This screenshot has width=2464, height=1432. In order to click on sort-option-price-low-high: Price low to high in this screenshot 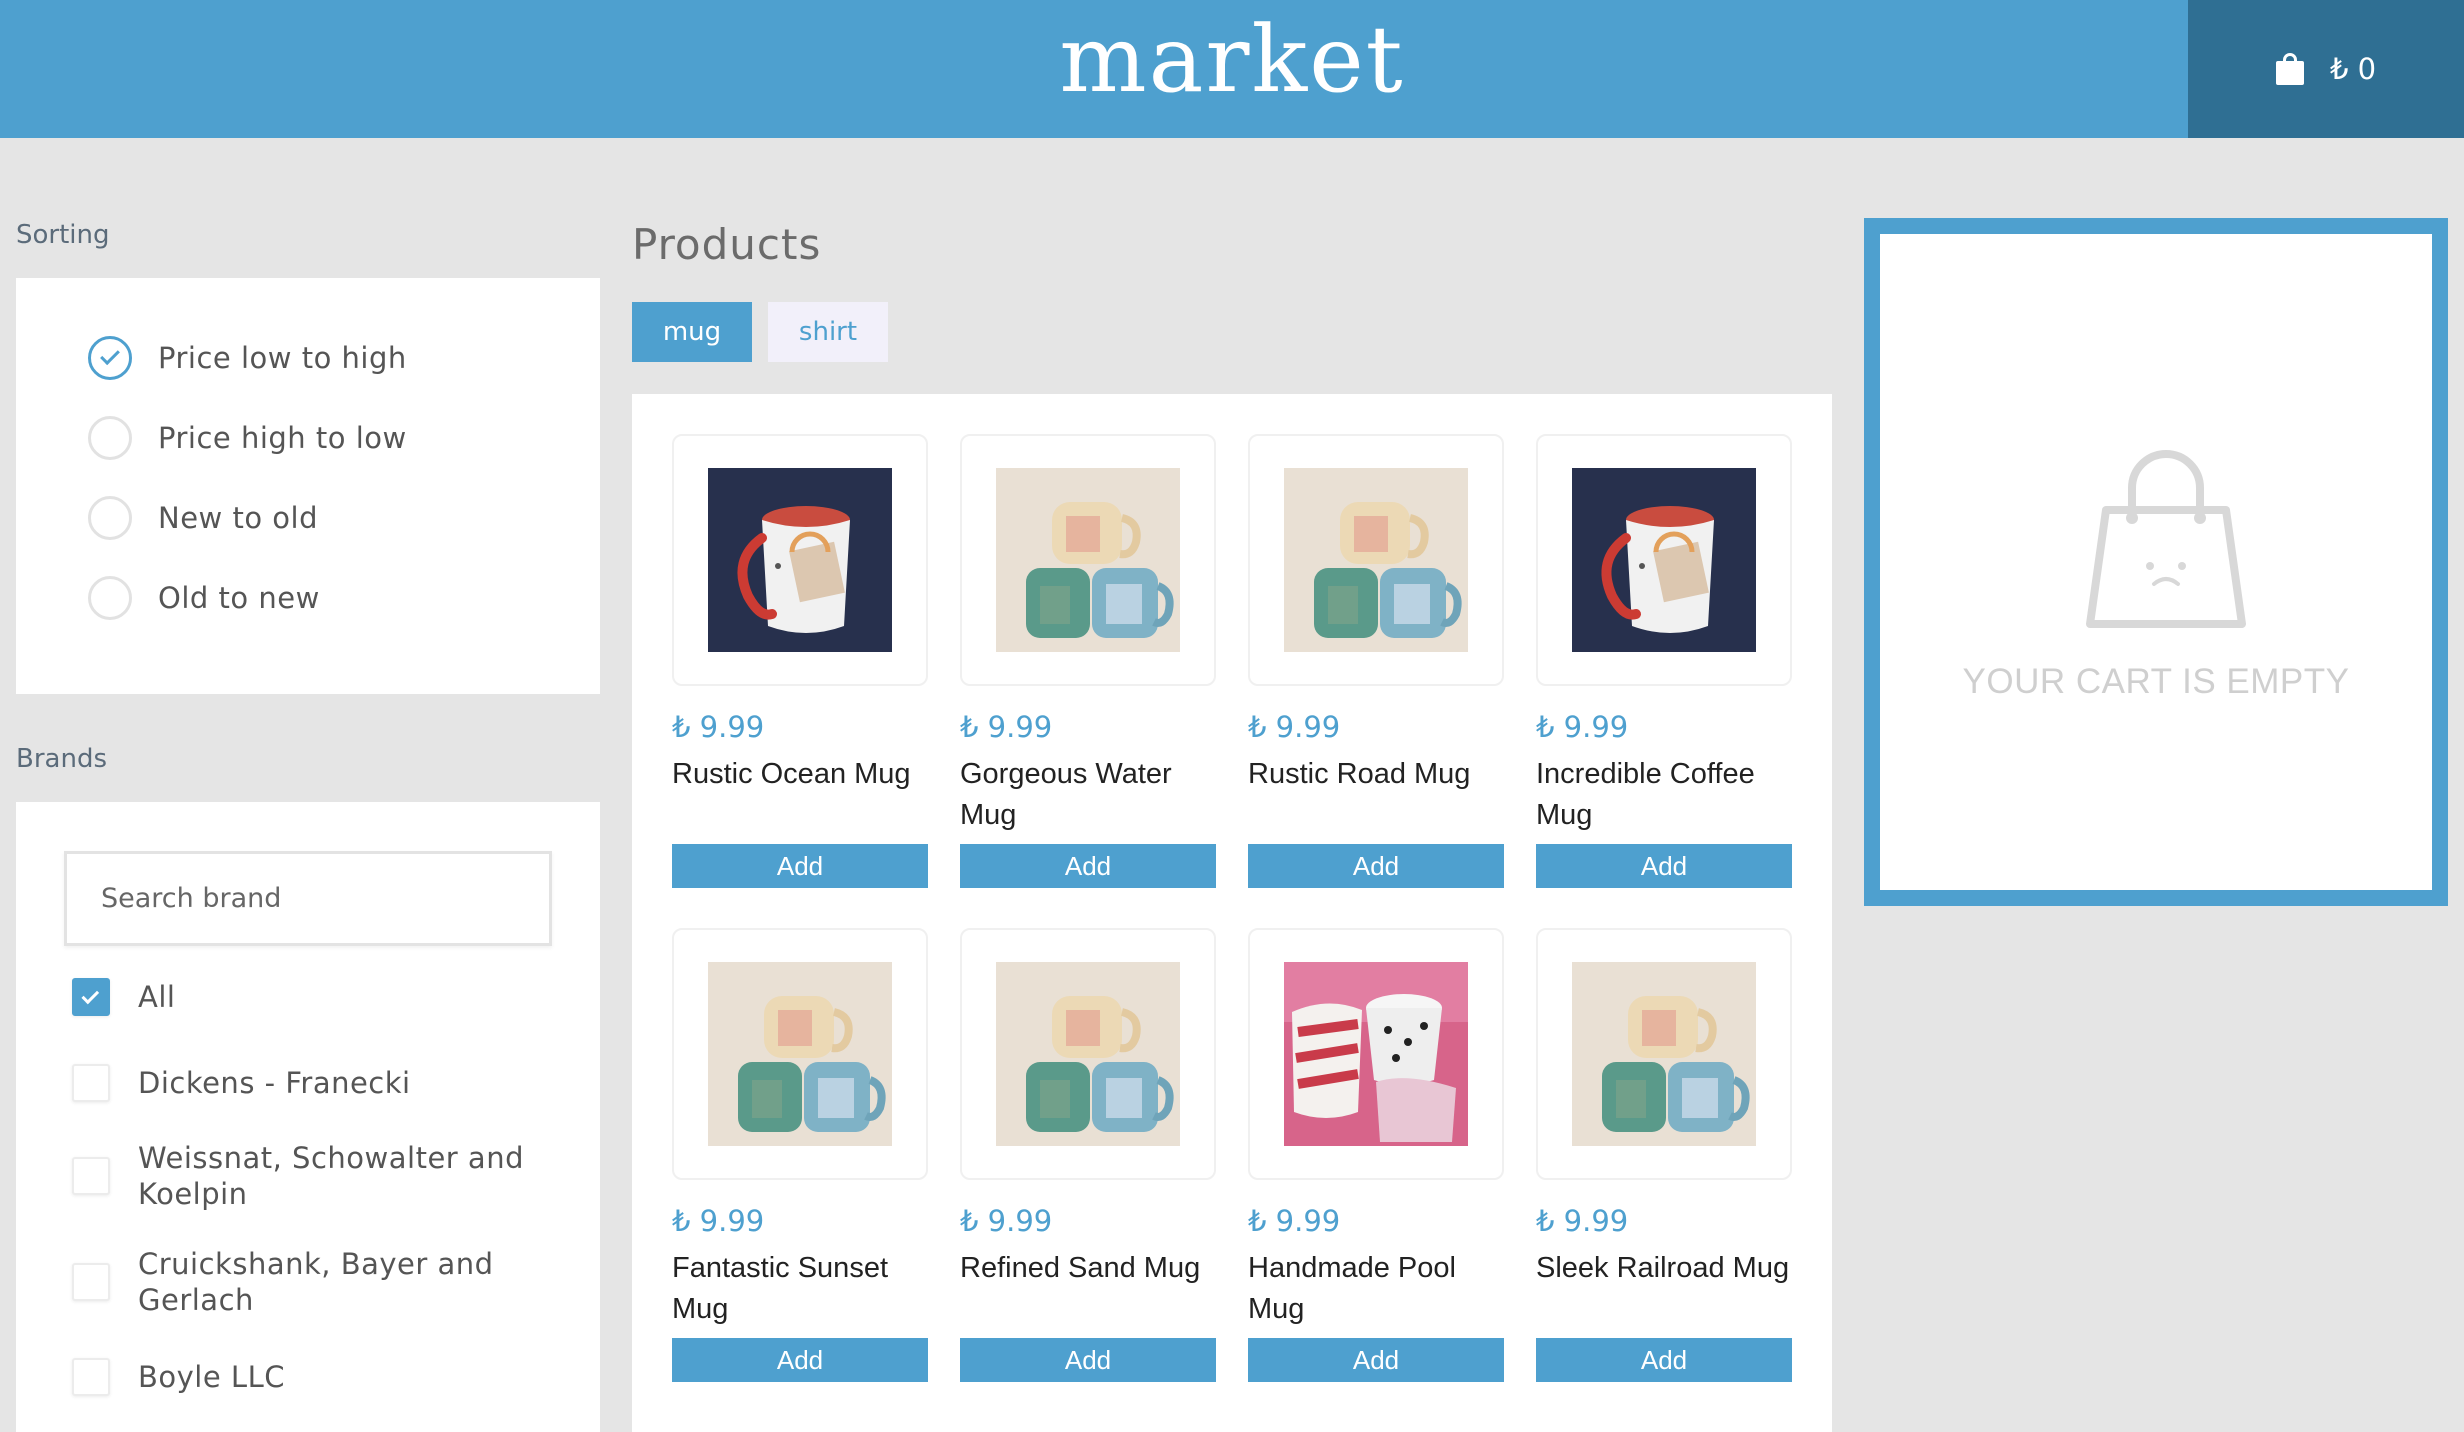, I will do `click(247, 358)`.